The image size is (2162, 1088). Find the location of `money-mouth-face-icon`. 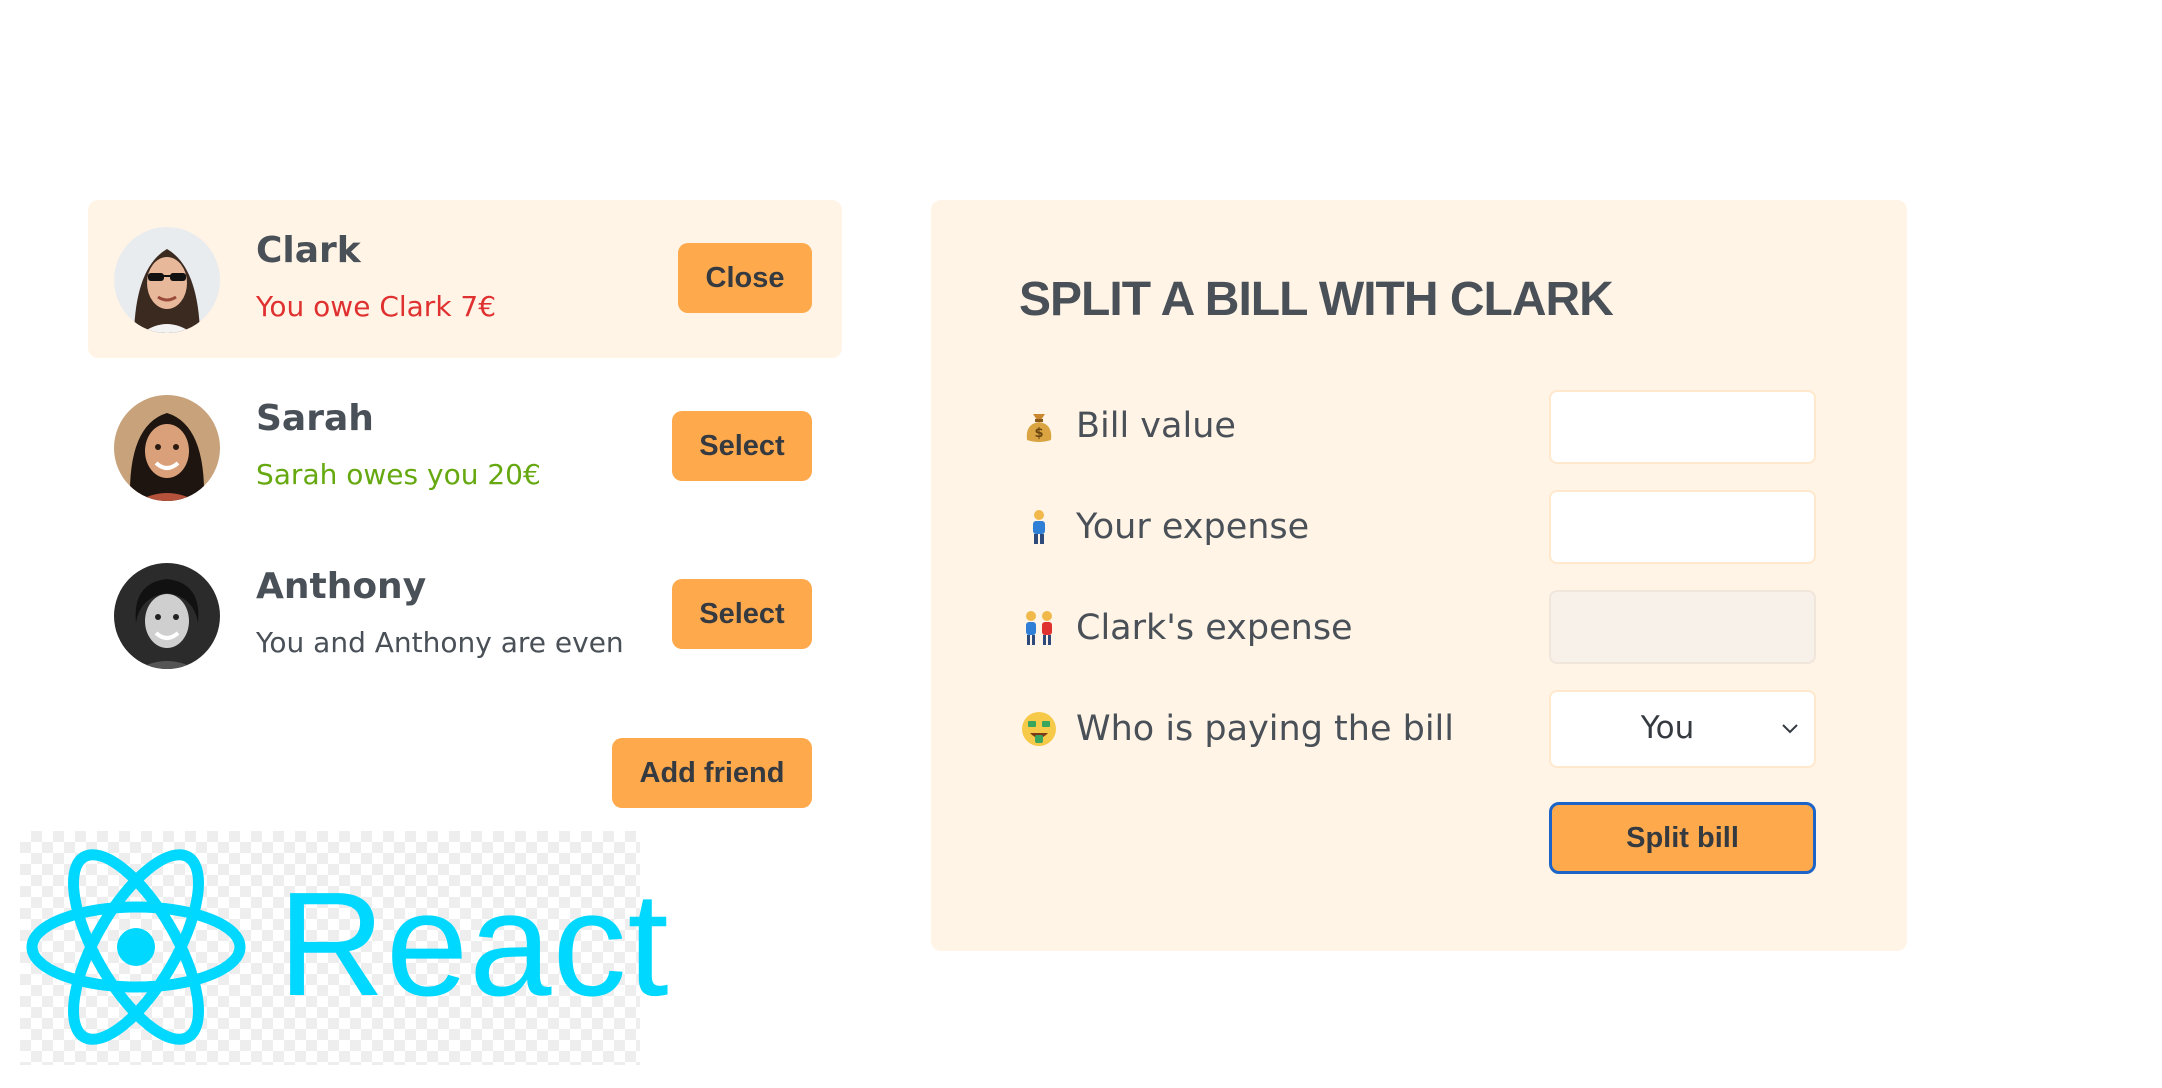

money-mouth-face-icon is located at coordinates (1039, 729).